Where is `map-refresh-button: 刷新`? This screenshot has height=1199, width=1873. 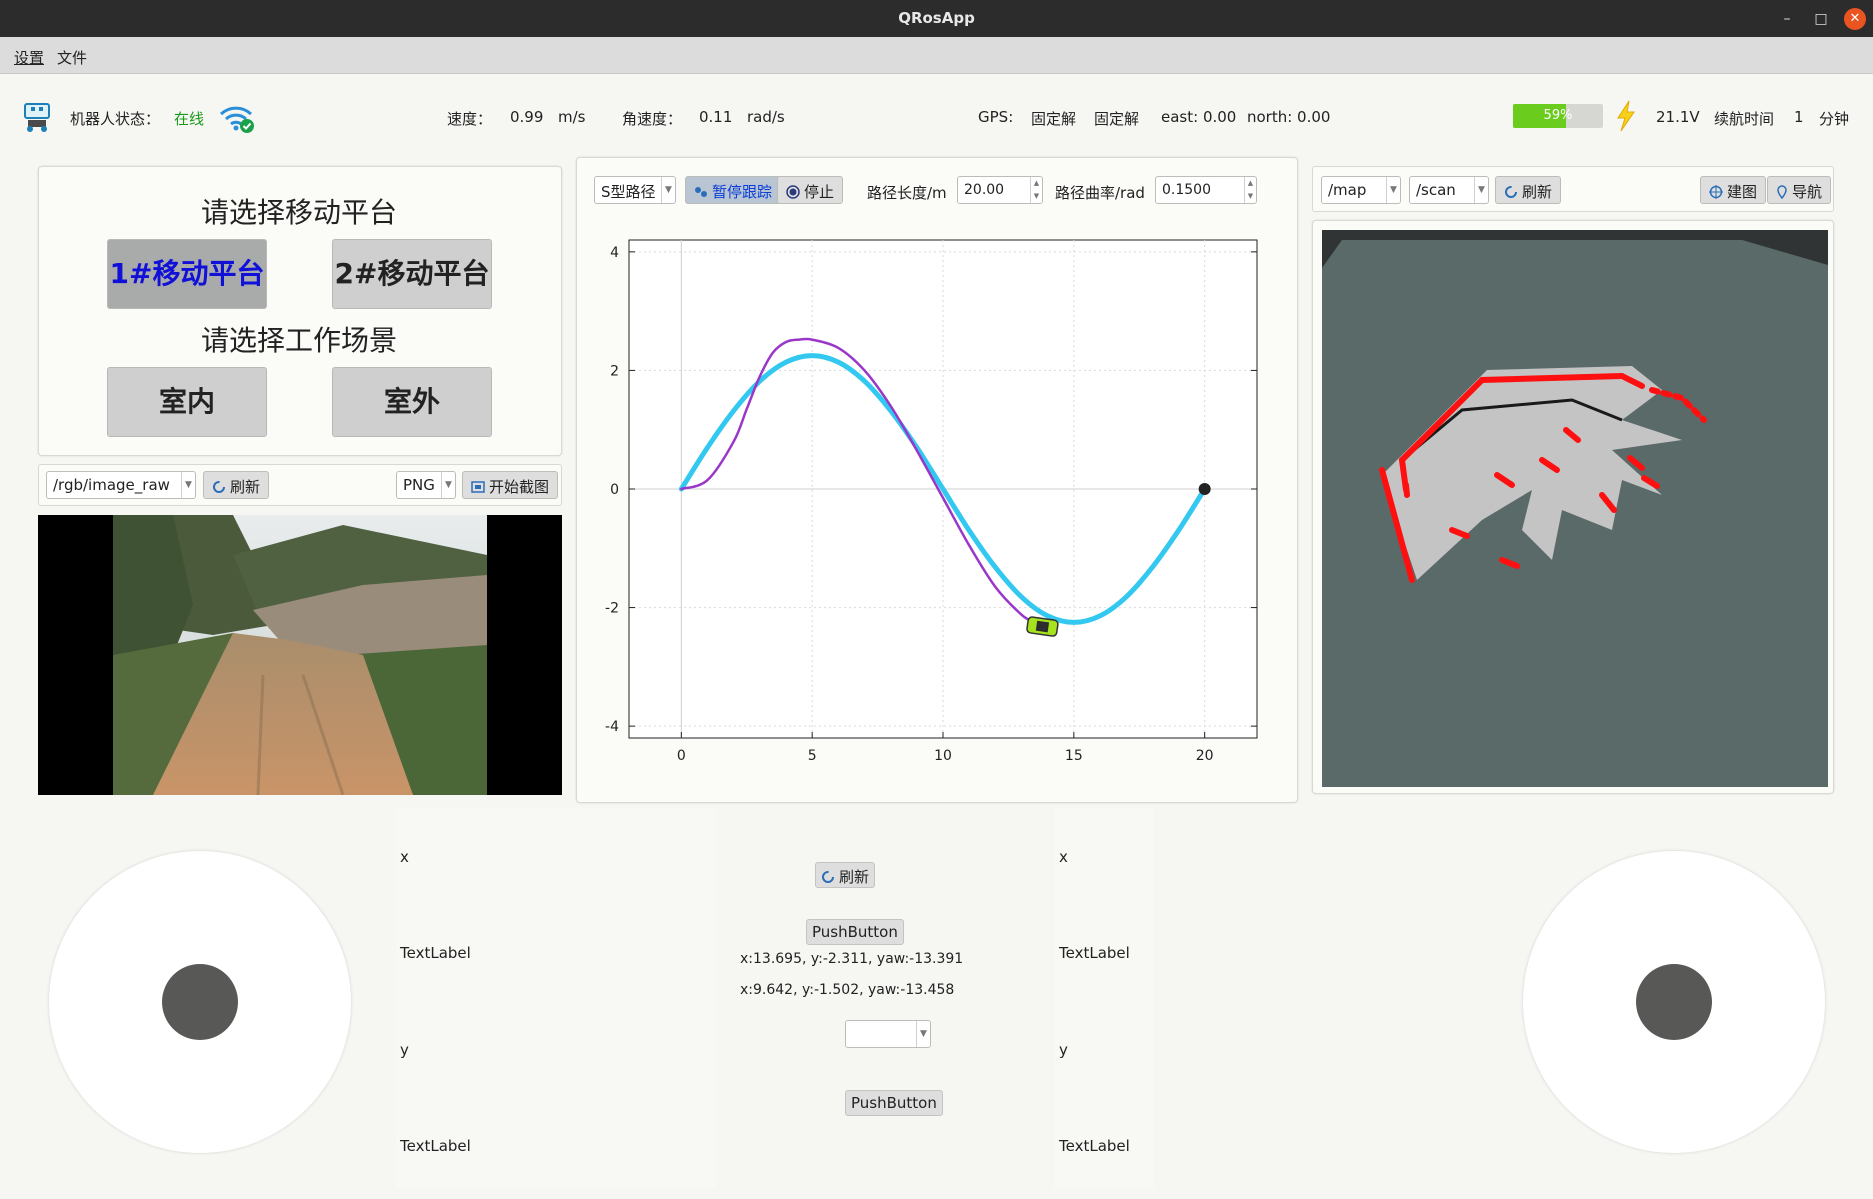
map-refresh-button: 刷新 is located at coordinates (1528, 190).